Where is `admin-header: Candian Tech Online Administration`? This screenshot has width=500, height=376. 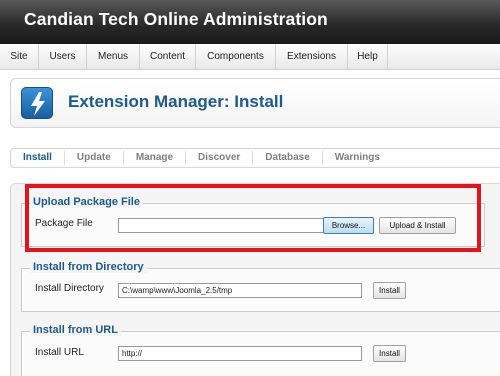
admin-header: Candian Tech Online Administration is located at coordinates (250, 22).